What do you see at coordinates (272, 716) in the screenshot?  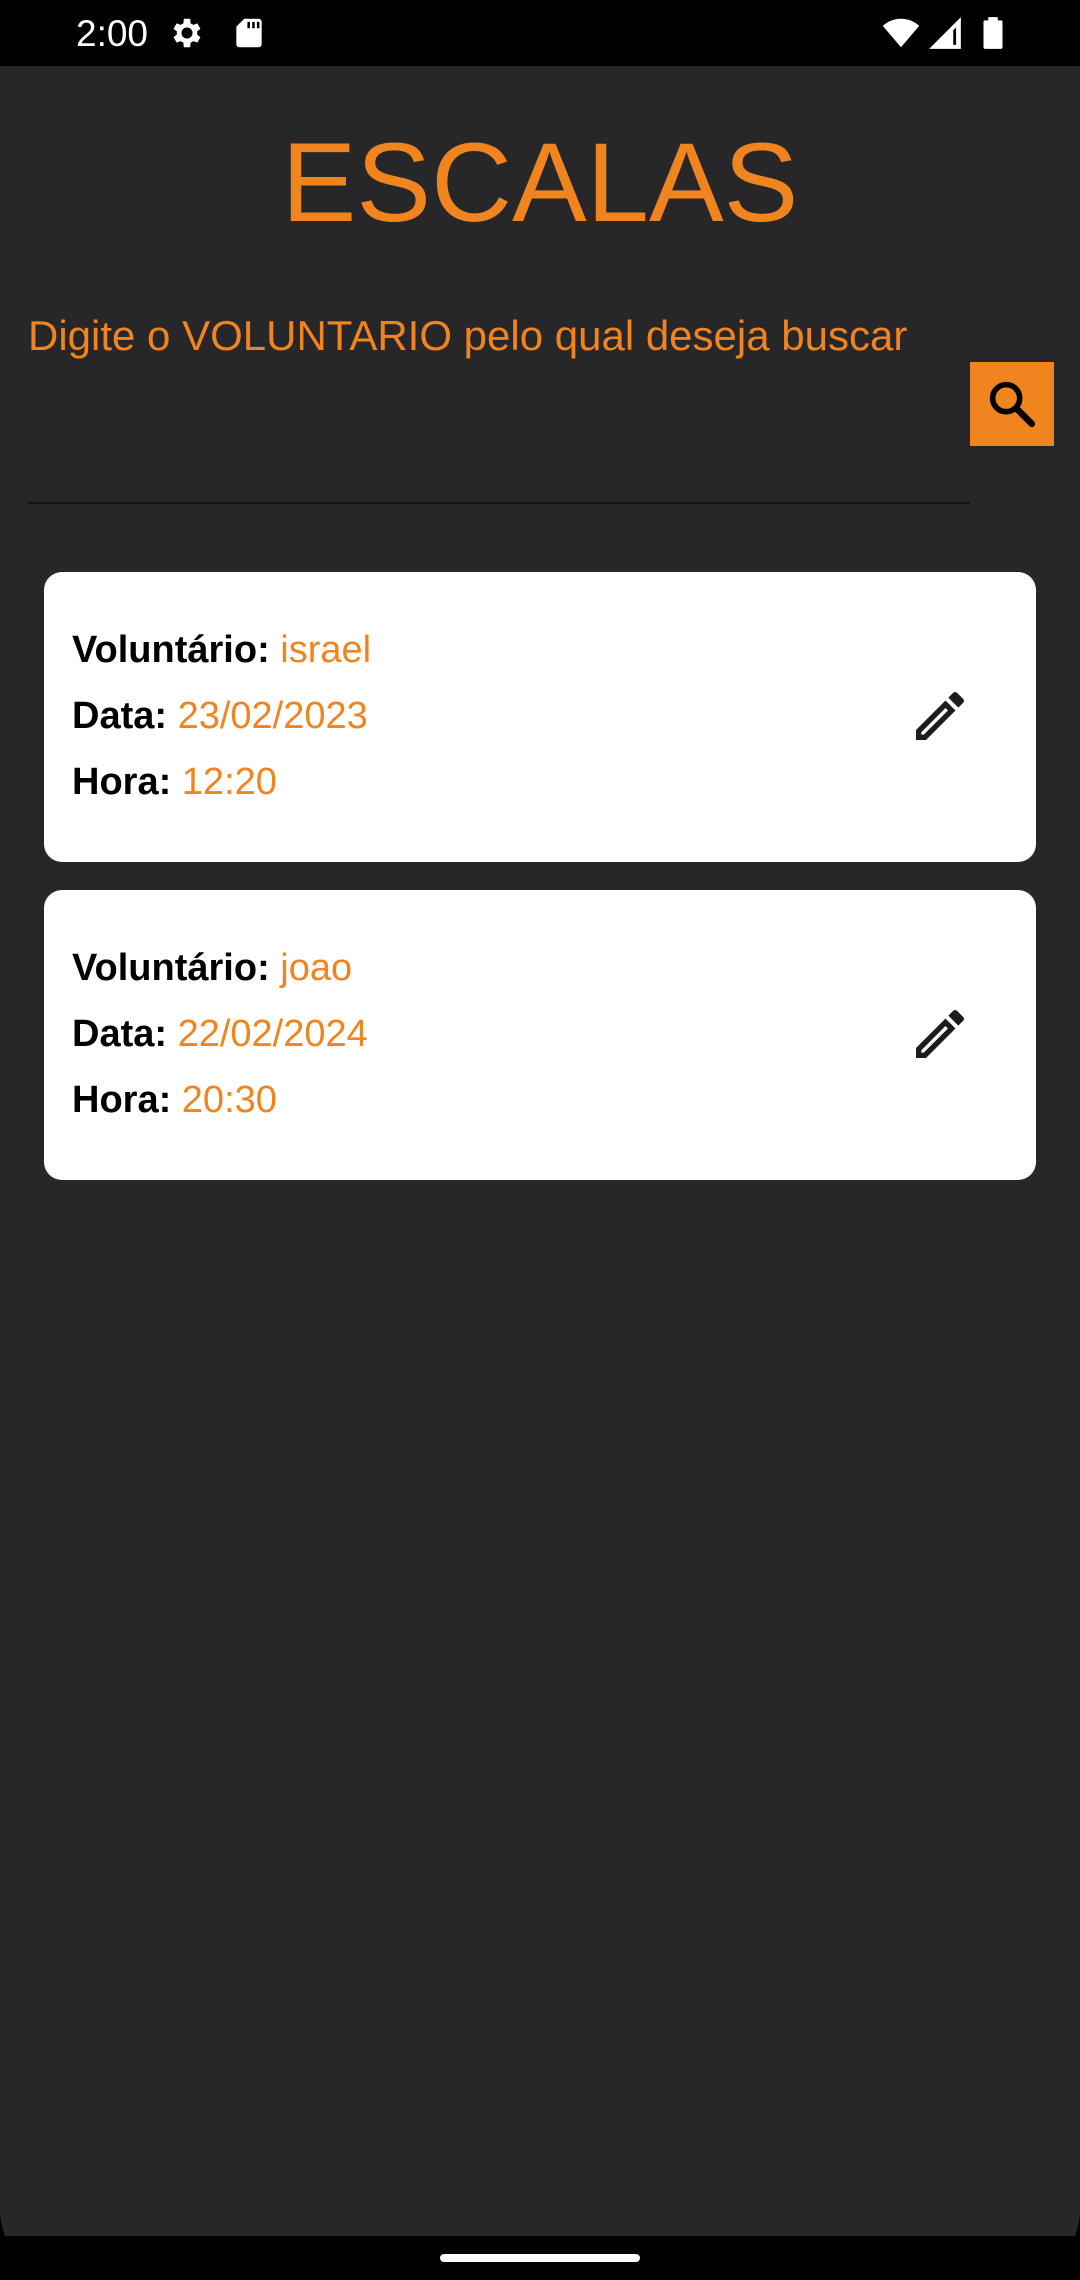 I see `date-value: 23/02/2023` at bounding box center [272, 716].